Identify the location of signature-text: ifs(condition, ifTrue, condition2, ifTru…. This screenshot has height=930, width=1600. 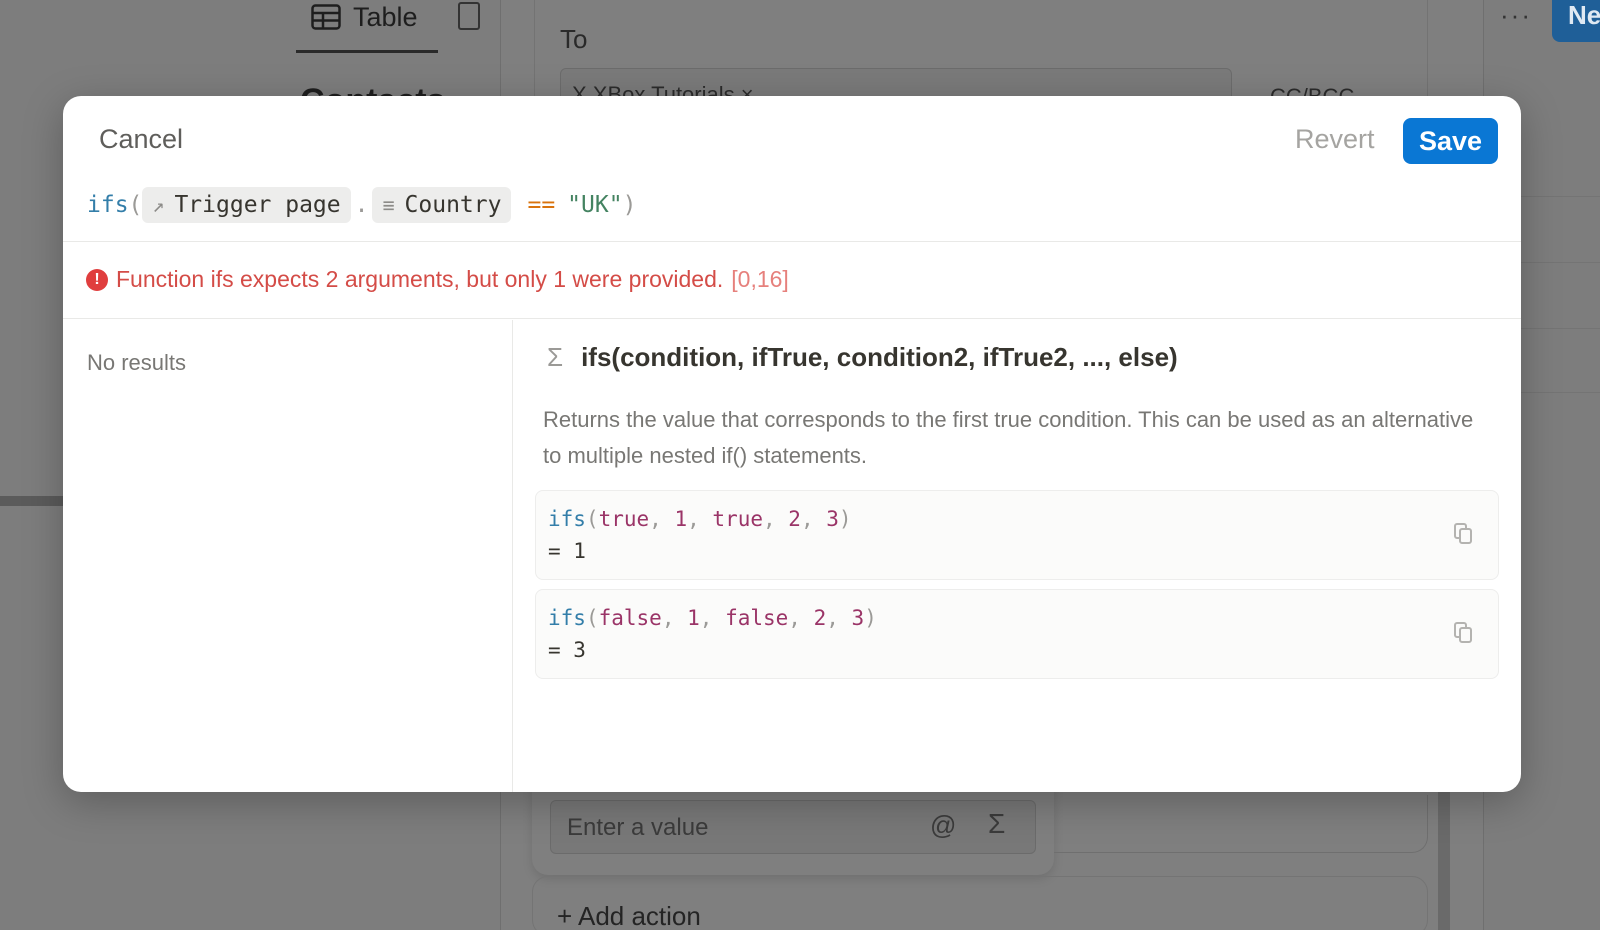
(879, 357).